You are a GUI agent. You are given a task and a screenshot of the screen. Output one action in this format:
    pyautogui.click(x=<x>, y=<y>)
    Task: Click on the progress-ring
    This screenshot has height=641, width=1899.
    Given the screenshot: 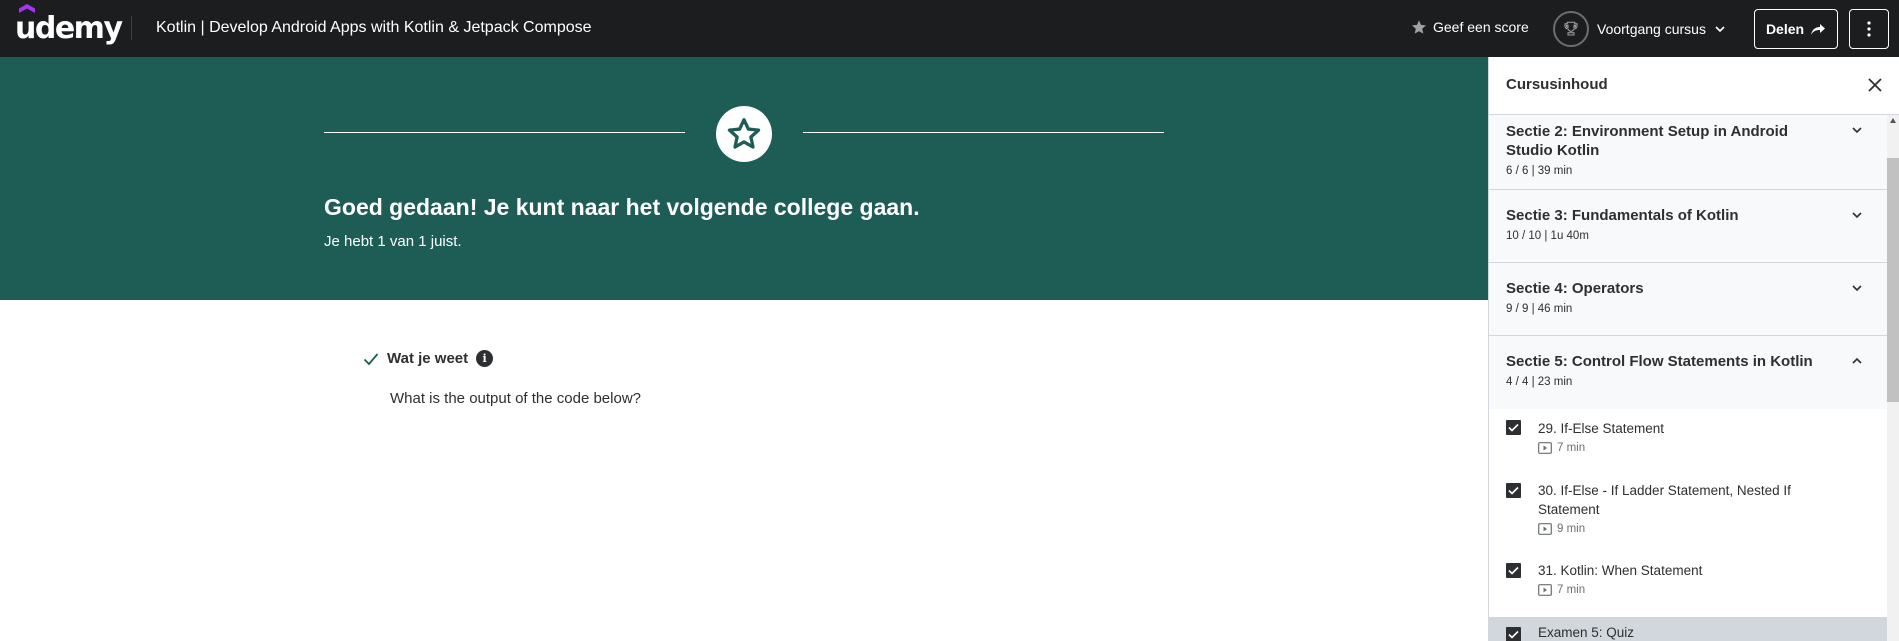 What is the action you would take?
    pyautogui.click(x=1571, y=29)
    